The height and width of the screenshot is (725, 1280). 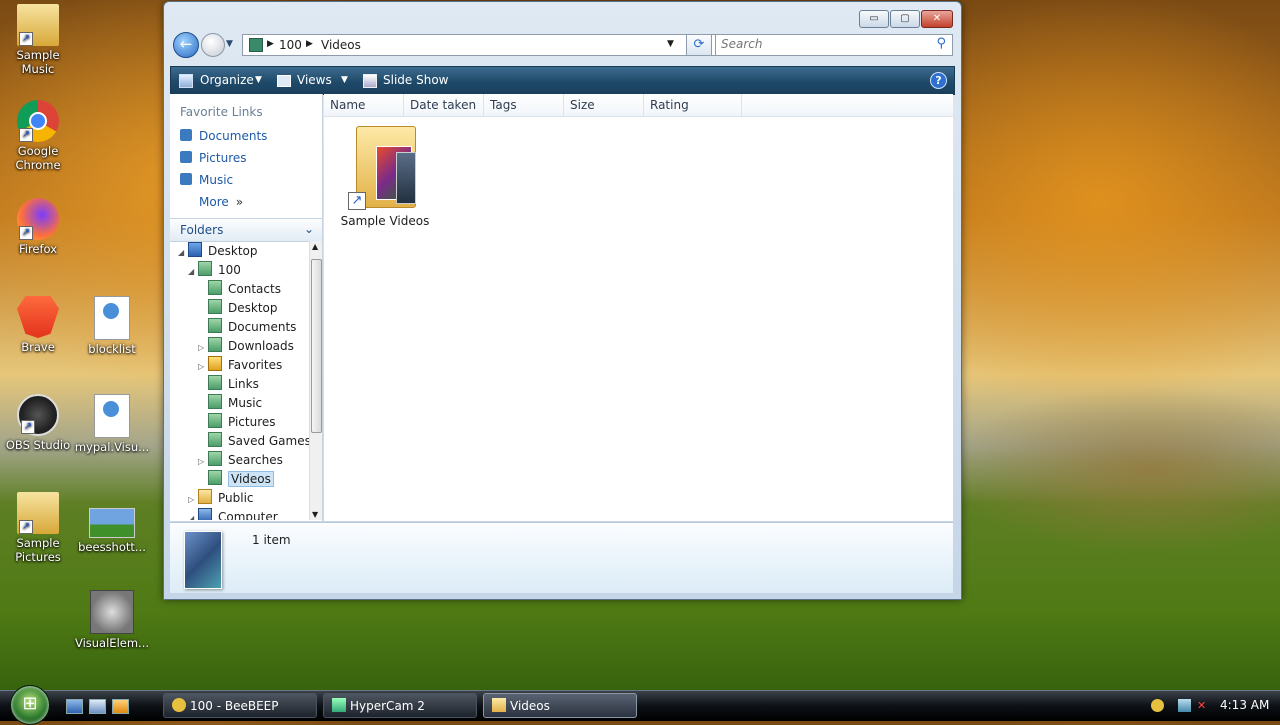 What do you see at coordinates (290, 45) in the screenshot?
I see `breadcrumb-100: 100` at bounding box center [290, 45].